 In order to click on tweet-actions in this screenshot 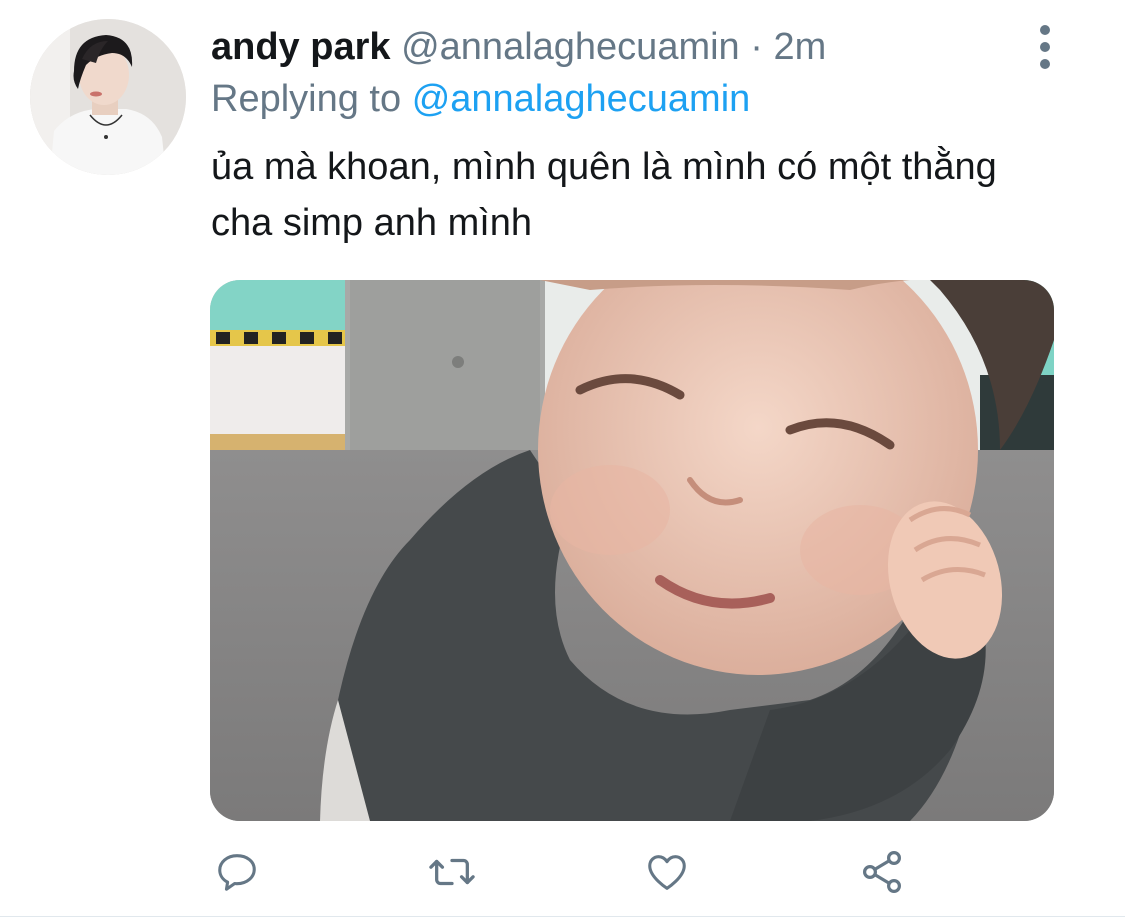, I will do `click(562, 872)`.